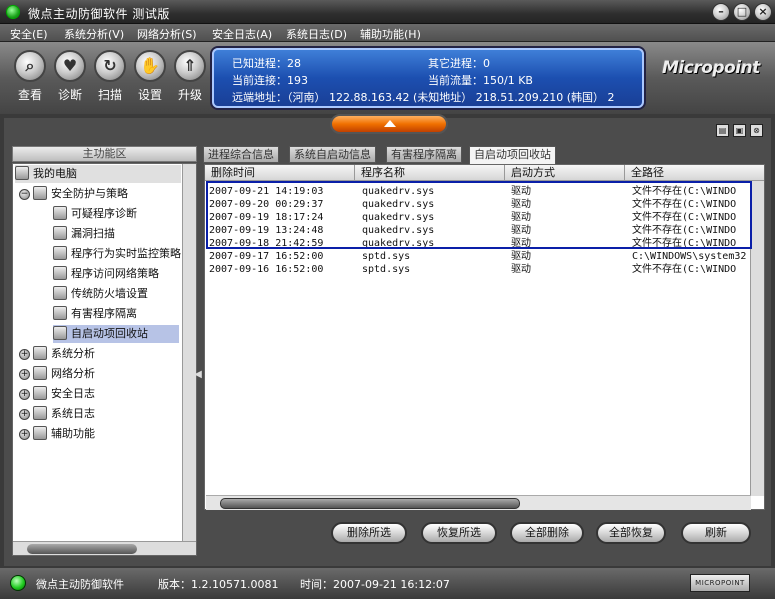 This screenshot has width=775, height=599. Describe the element at coordinates (684, 269) in the screenshot. I see `cell-path: 文件不存在(C:\WINDO` at that location.